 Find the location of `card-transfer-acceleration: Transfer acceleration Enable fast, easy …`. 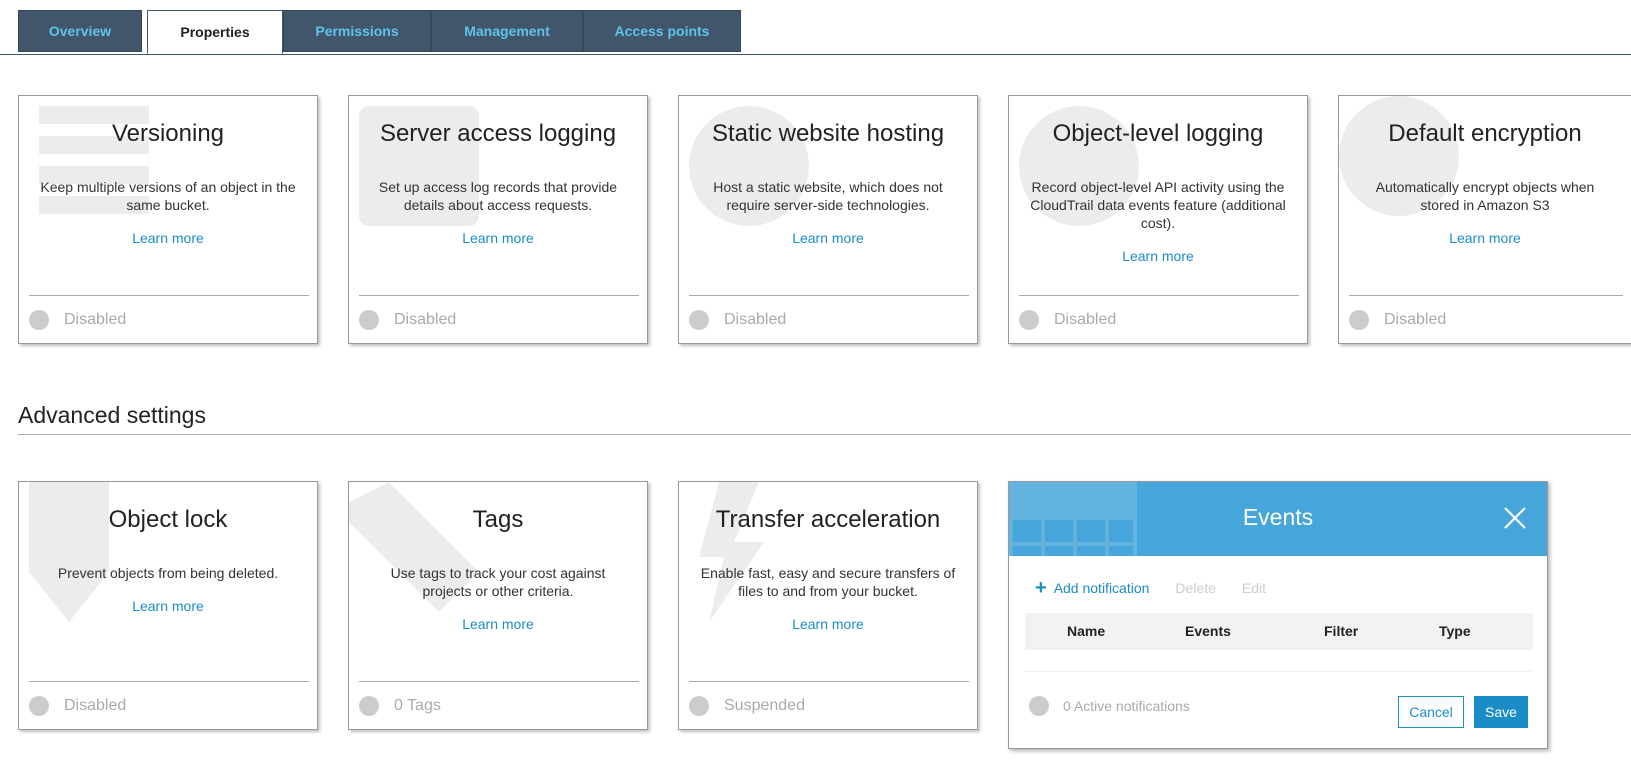

card-transfer-acceleration: Transfer acceleration Enable fast, easy … is located at coordinates (828, 605).